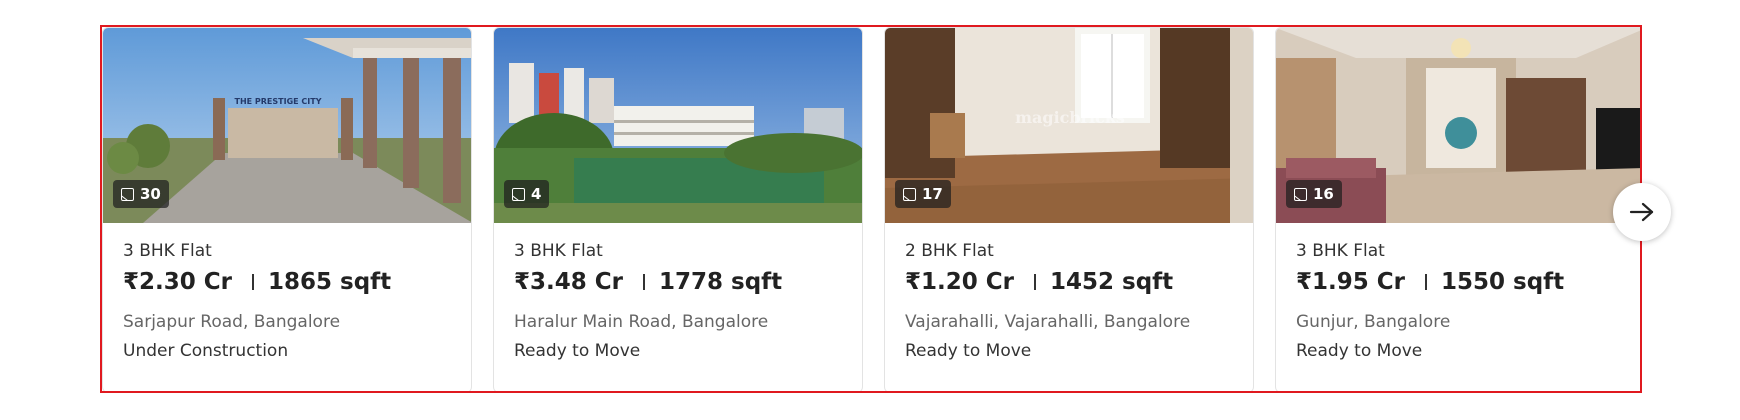  I want to click on property-price: ₹1.20 Cr, so click(959, 282).